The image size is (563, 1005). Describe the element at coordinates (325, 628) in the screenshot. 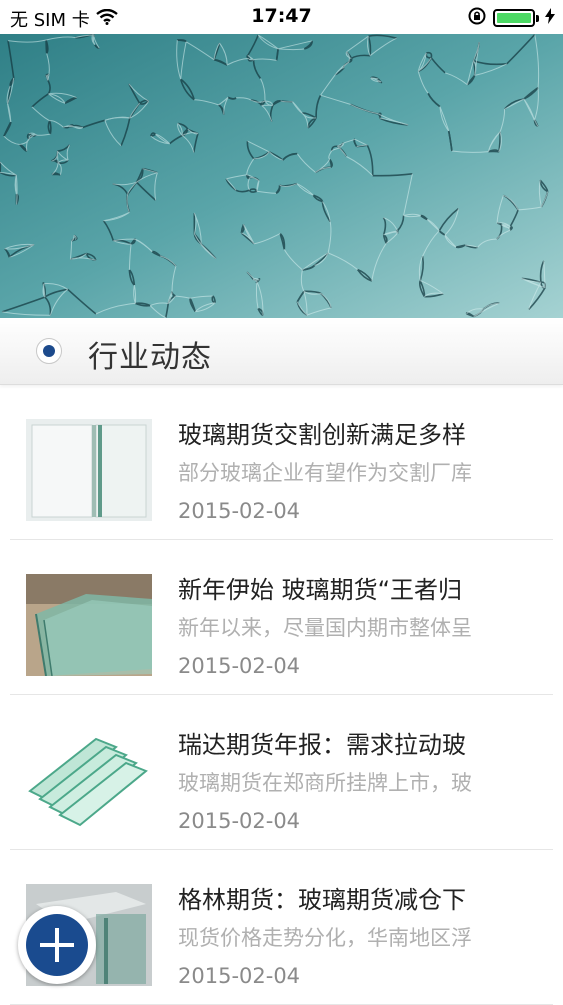

I see `news-summary: 新年以来，尽量国内期市整体呈` at that location.